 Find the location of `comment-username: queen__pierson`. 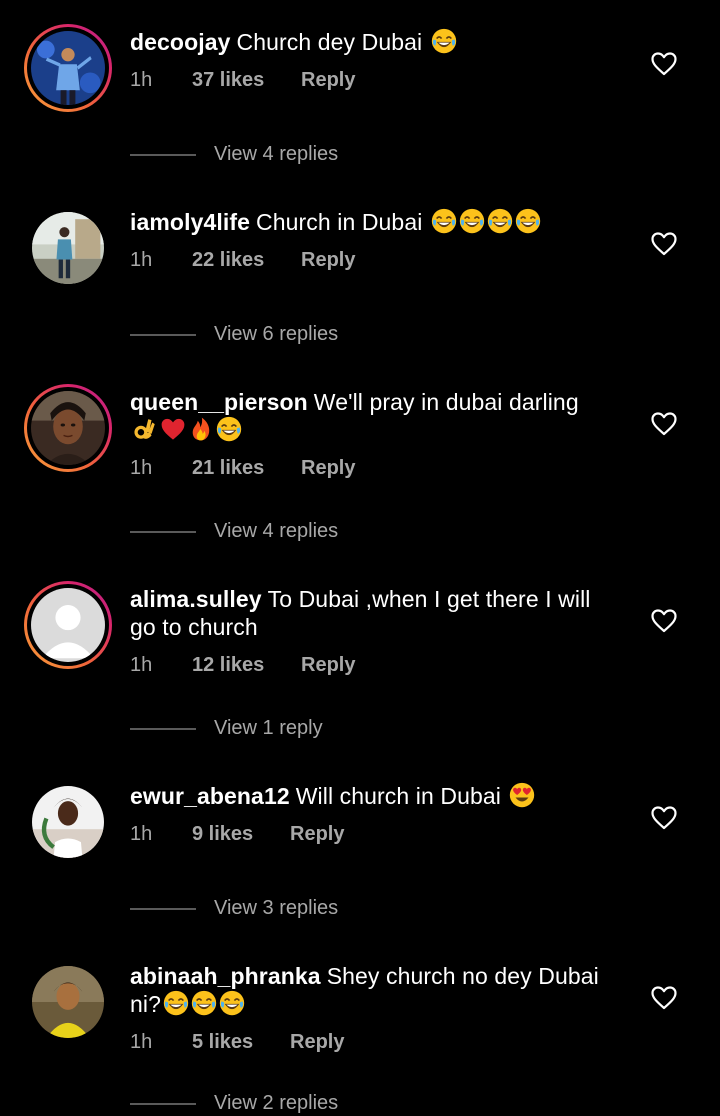

comment-username: queen__pierson is located at coordinates (219, 402).